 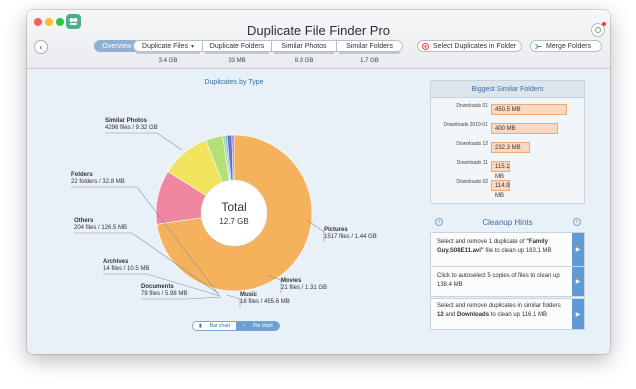 I want to click on chevron-left-icon: ‹, so click(x=439, y=222).